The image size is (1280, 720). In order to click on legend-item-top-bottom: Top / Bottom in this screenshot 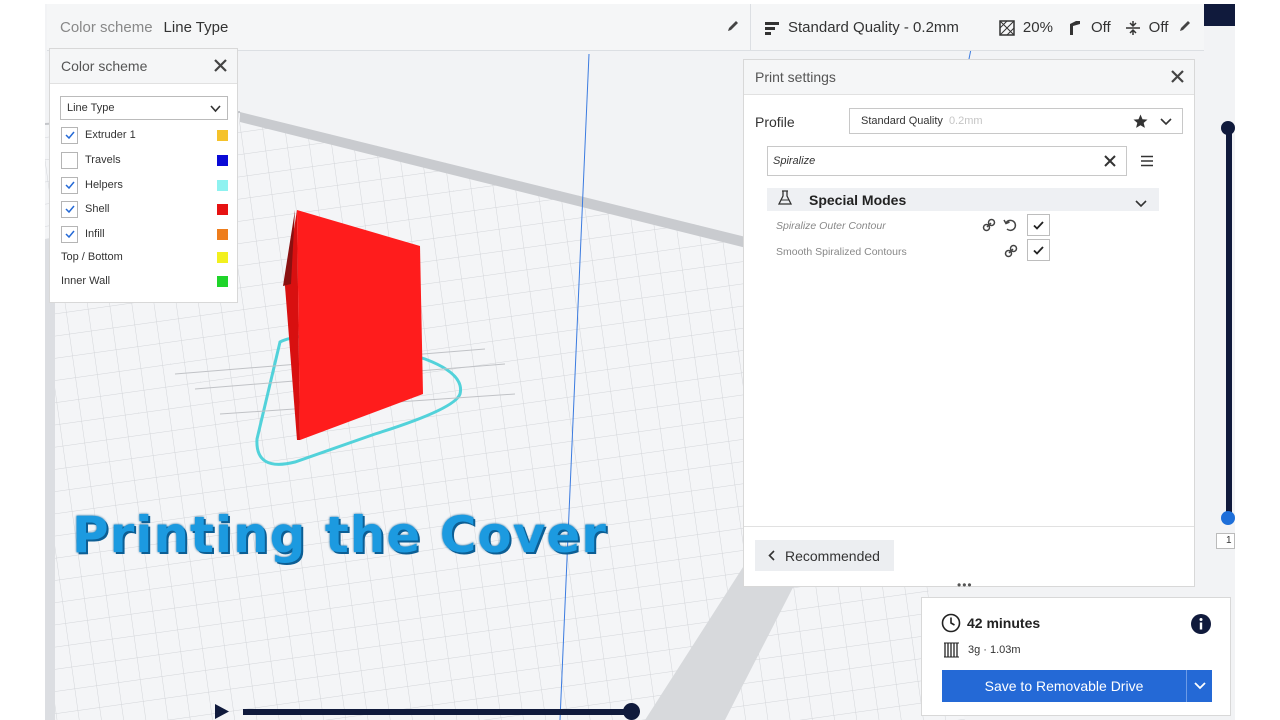, I will do `click(144, 257)`.